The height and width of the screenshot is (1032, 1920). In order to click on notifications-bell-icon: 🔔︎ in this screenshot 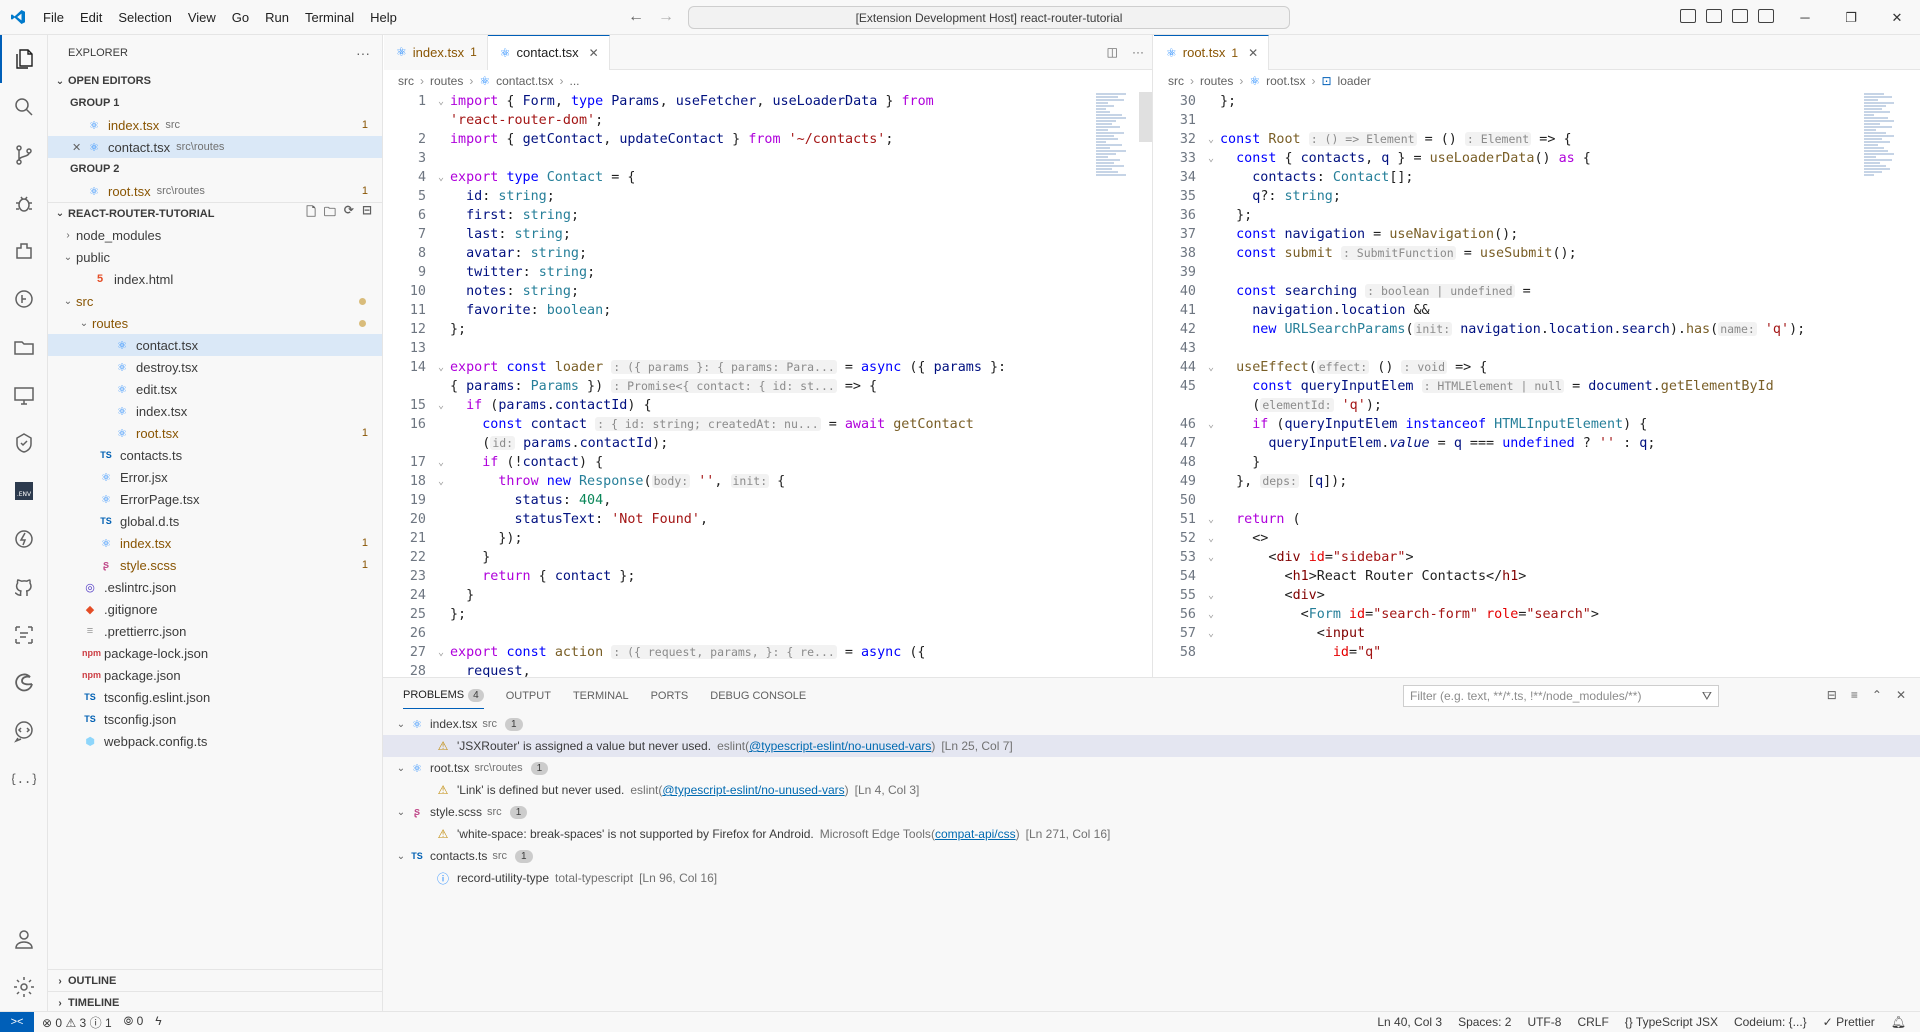, I will do `click(1898, 1022)`.